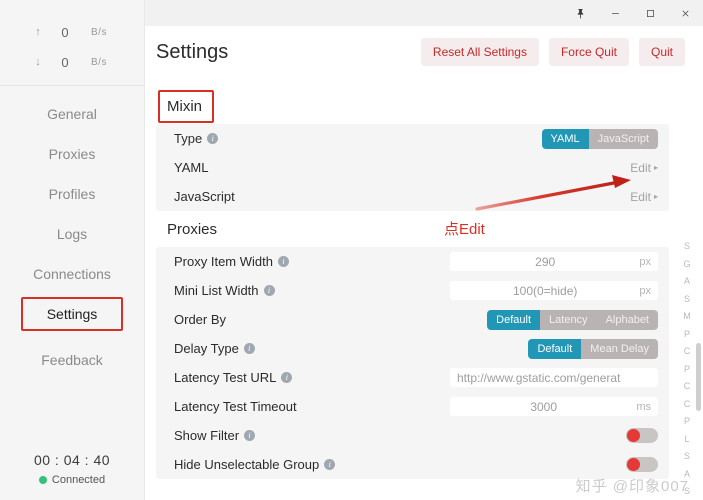 This screenshot has width=703, height=500. I want to click on sidebar-item-general: General, so click(72, 114).